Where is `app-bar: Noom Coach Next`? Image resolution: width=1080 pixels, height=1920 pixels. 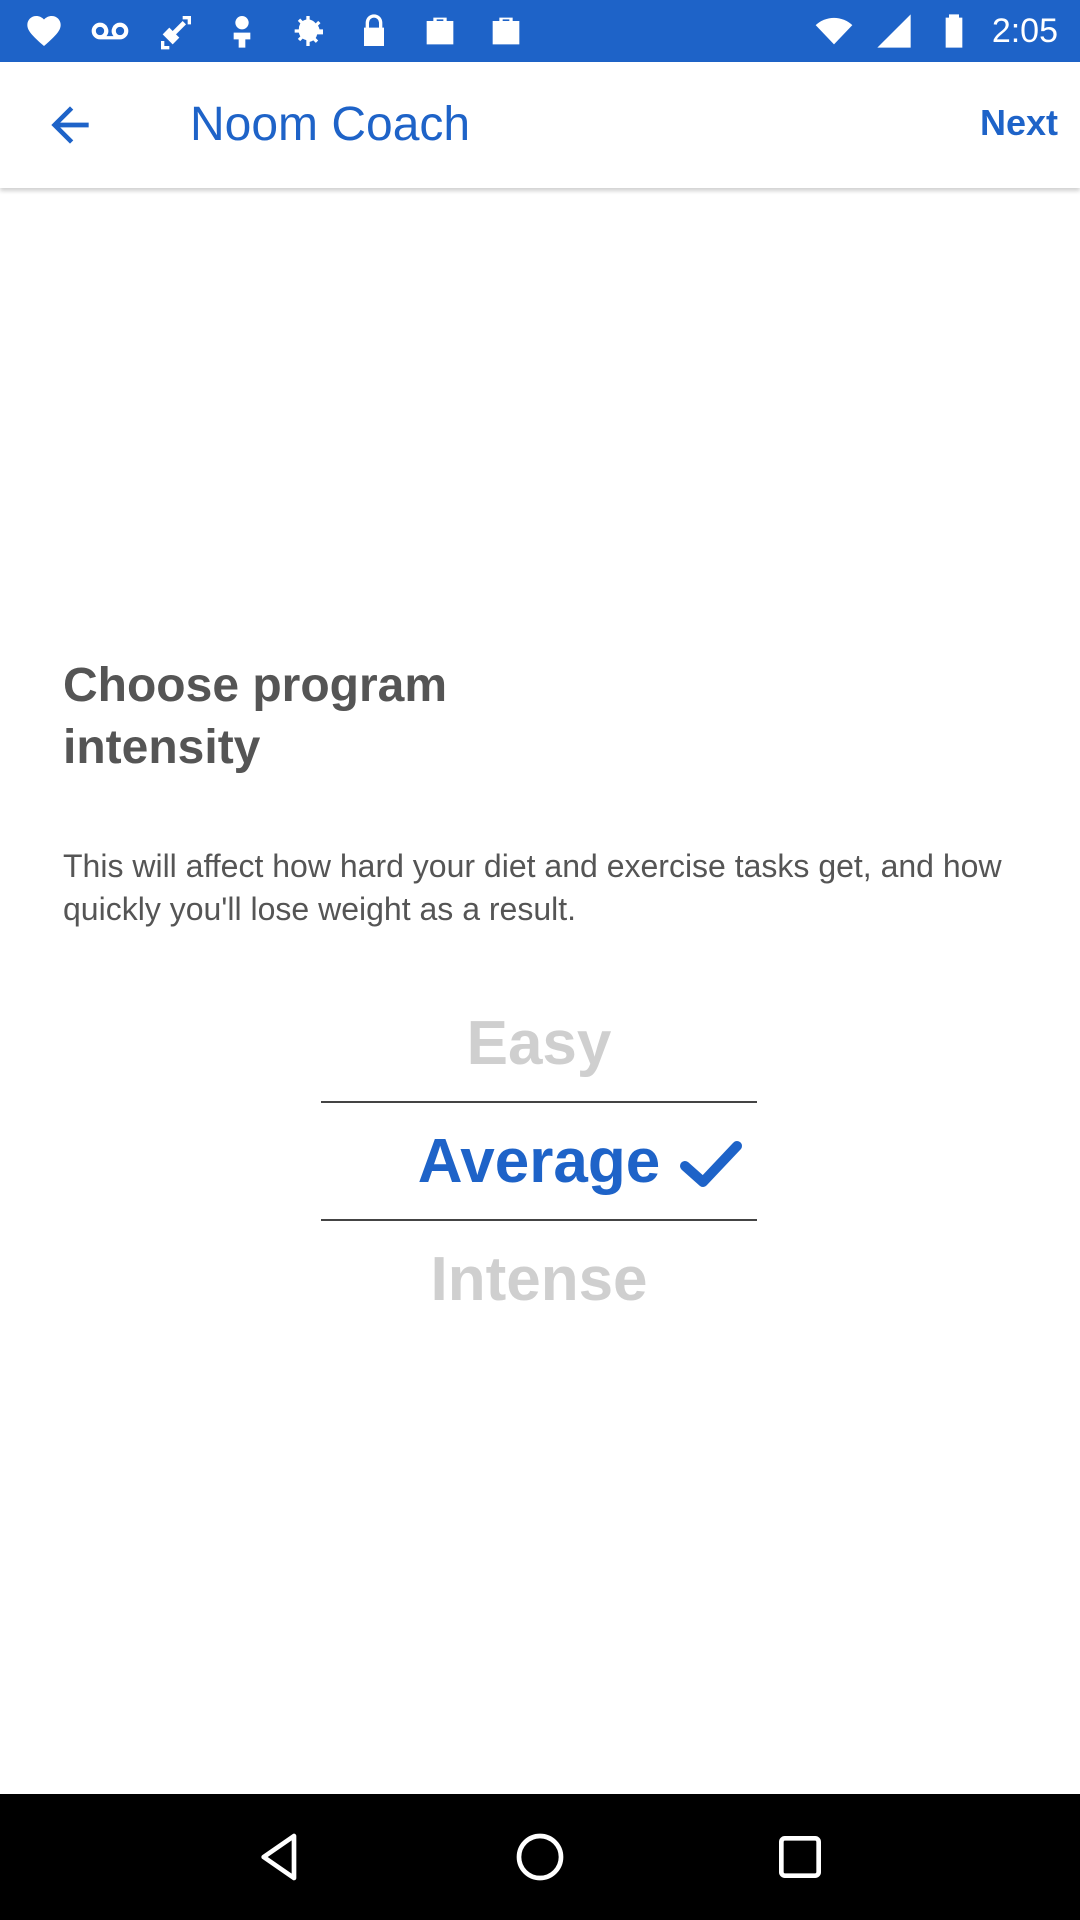 app-bar: Noom Coach Next is located at coordinates (540, 125).